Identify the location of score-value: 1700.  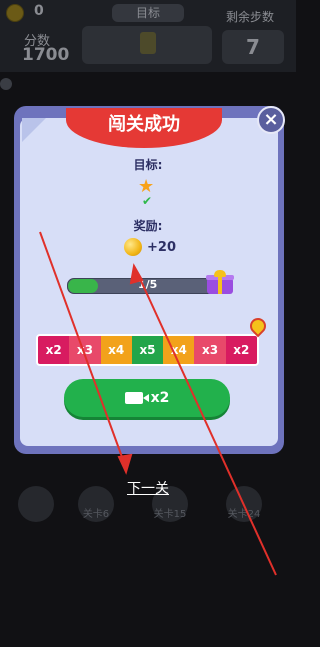
(46, 55).